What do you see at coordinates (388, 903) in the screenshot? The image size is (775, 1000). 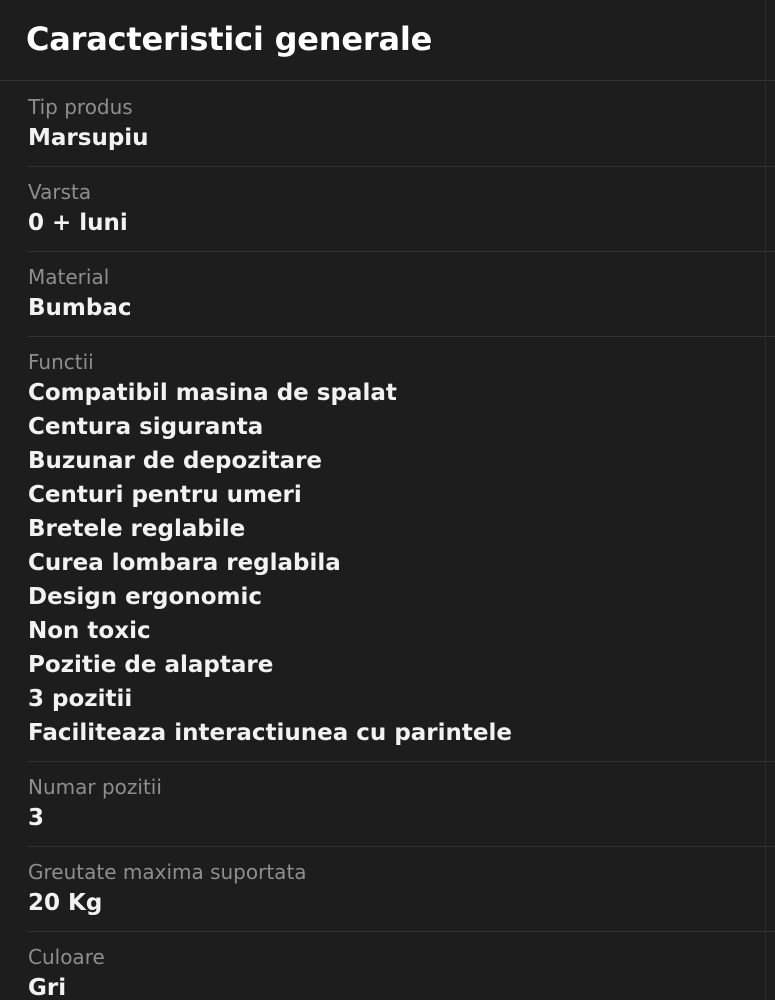 I see `spec-value-group: 20 Kg` at bounding box center [388, 903].